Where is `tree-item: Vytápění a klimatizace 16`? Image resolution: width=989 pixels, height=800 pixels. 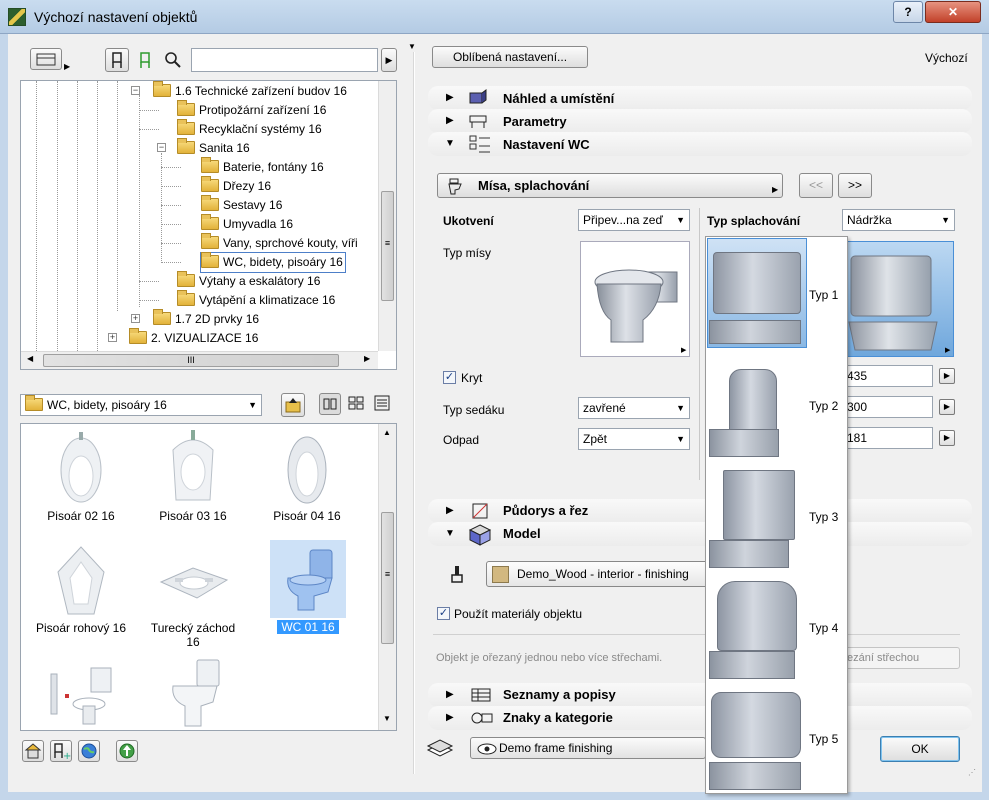 tree-item: Vytápění a klimatizace 16 is located at coordinates (256, 300).